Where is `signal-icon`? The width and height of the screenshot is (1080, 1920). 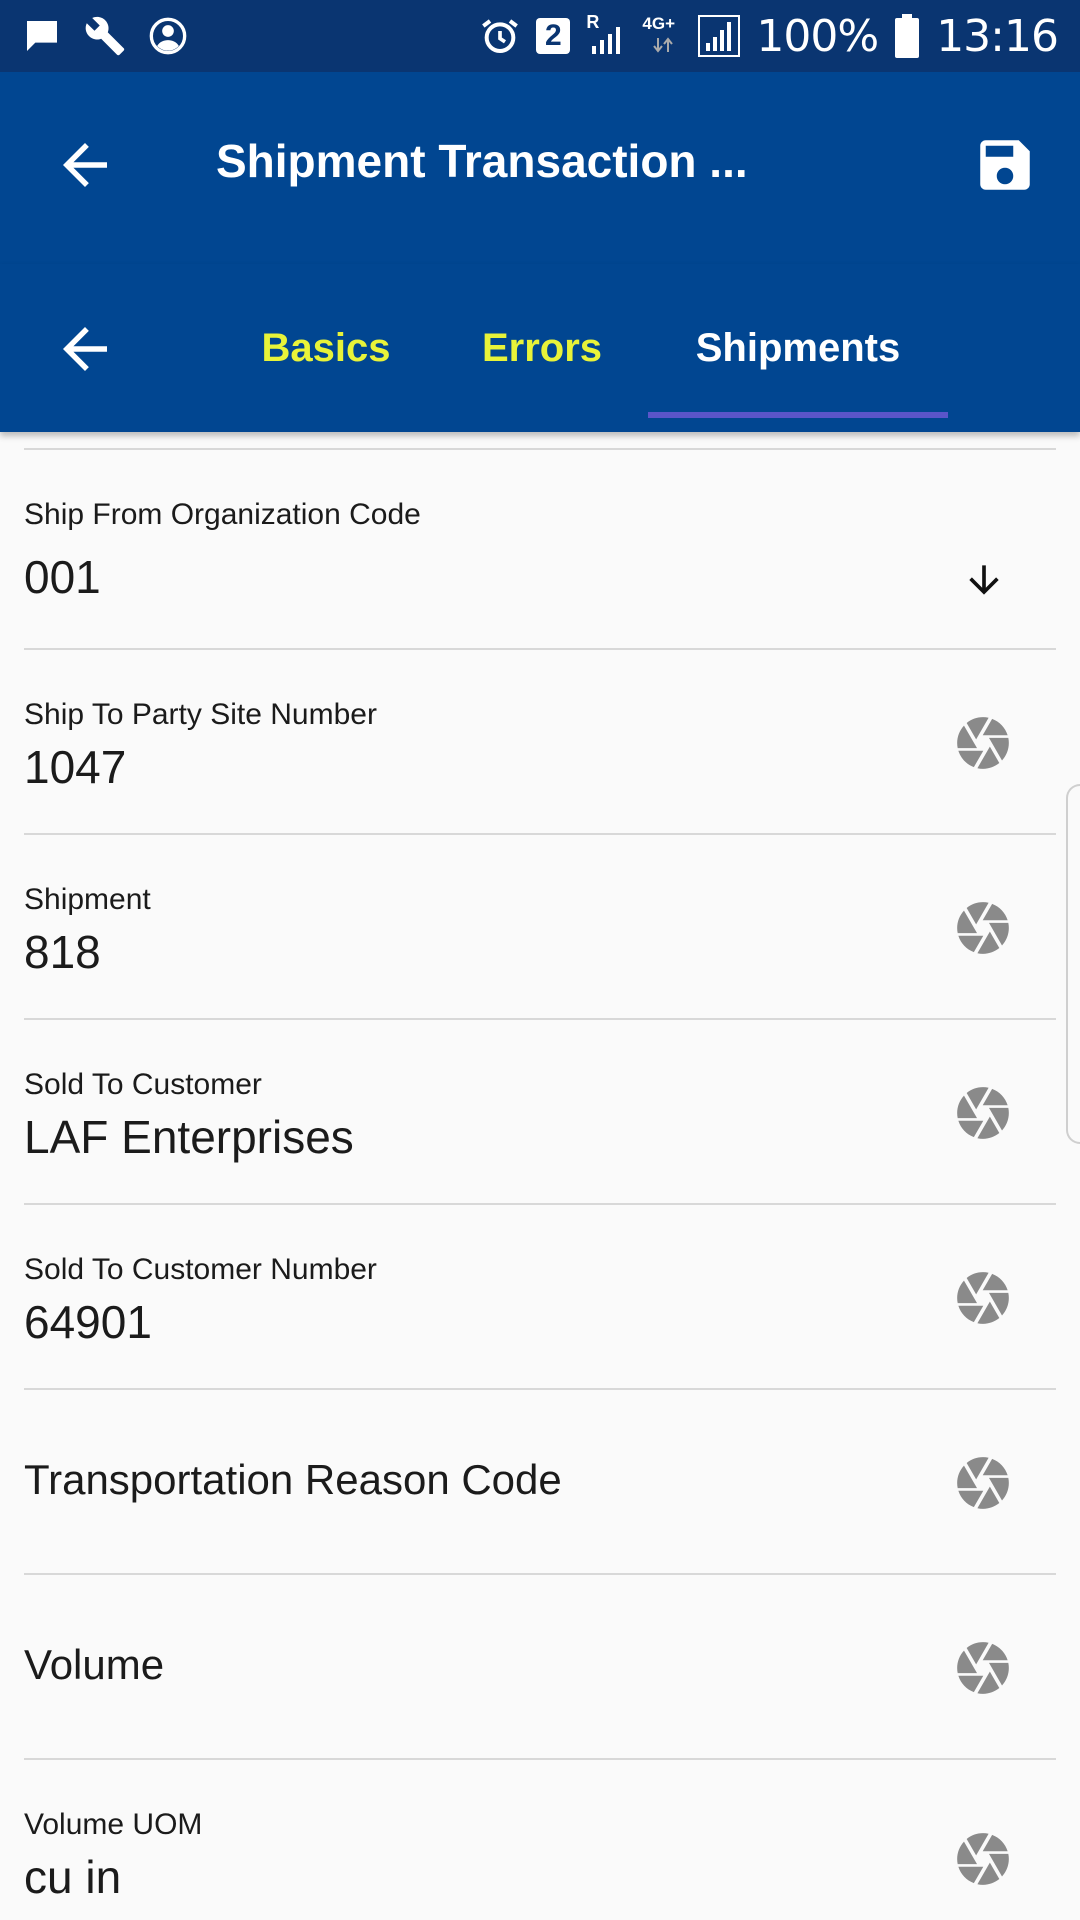
signal-icon is located at coordinates (719, 36).